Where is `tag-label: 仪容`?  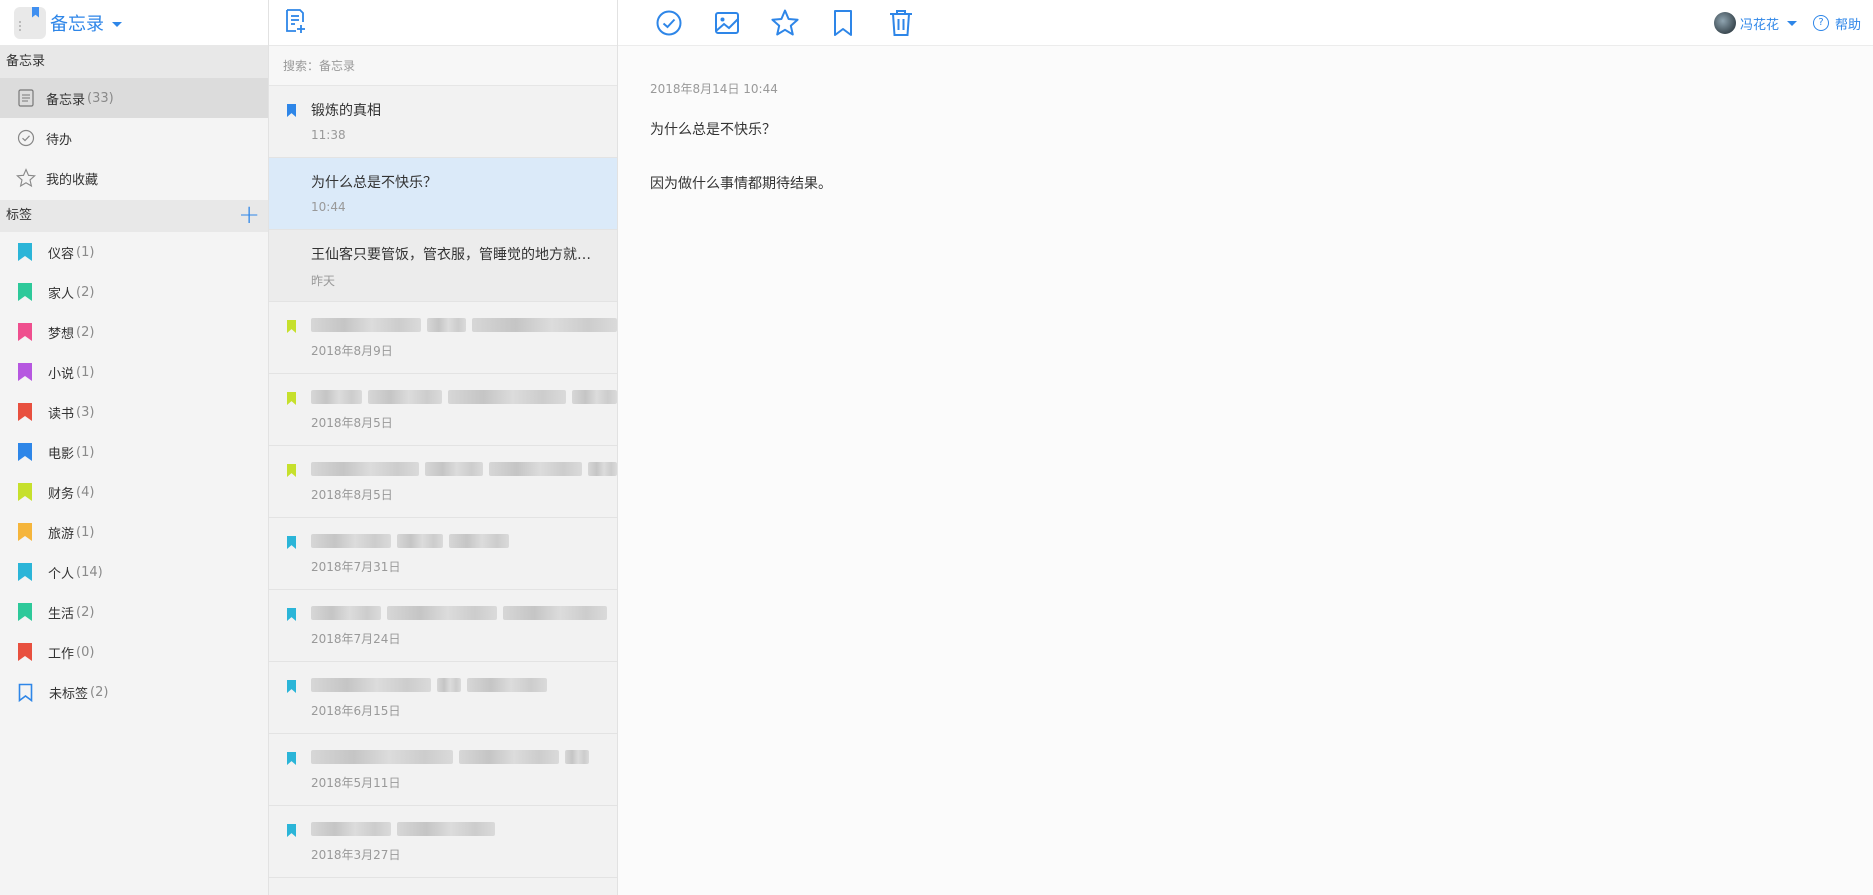 tag-label: 仪容 is located at coordinates (61, 254).